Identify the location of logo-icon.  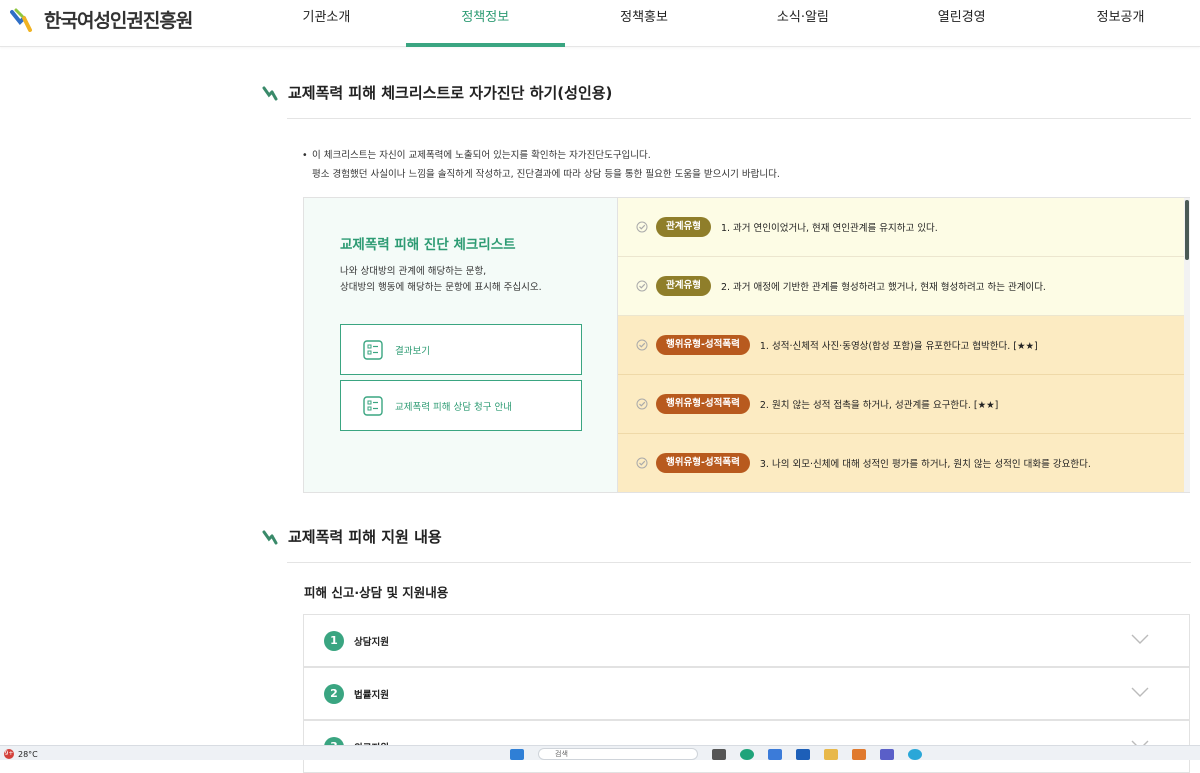
(21, 20).